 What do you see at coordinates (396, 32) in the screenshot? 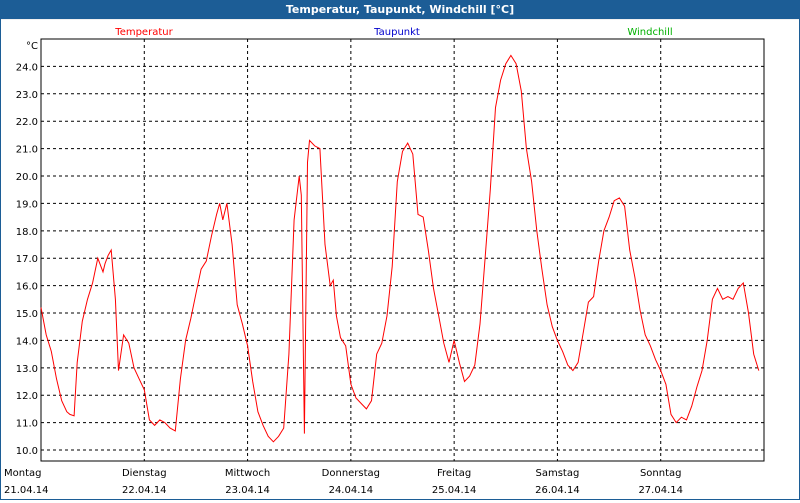
I see `legend-taupunkt: Taupunkt` at bounding box center [396, 32].